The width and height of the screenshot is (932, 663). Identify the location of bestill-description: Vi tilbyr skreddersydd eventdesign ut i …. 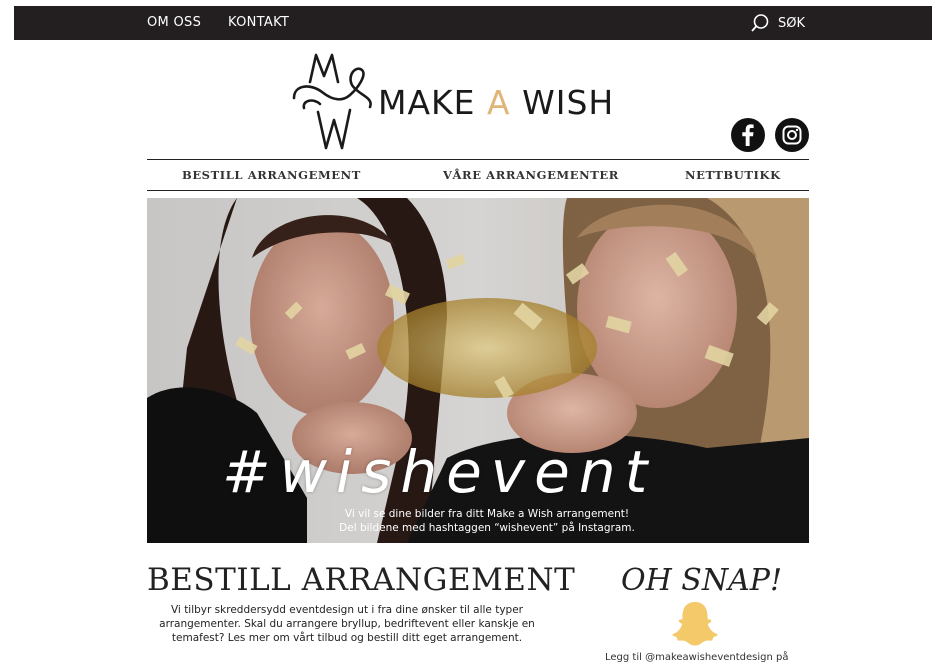
(347, 624).